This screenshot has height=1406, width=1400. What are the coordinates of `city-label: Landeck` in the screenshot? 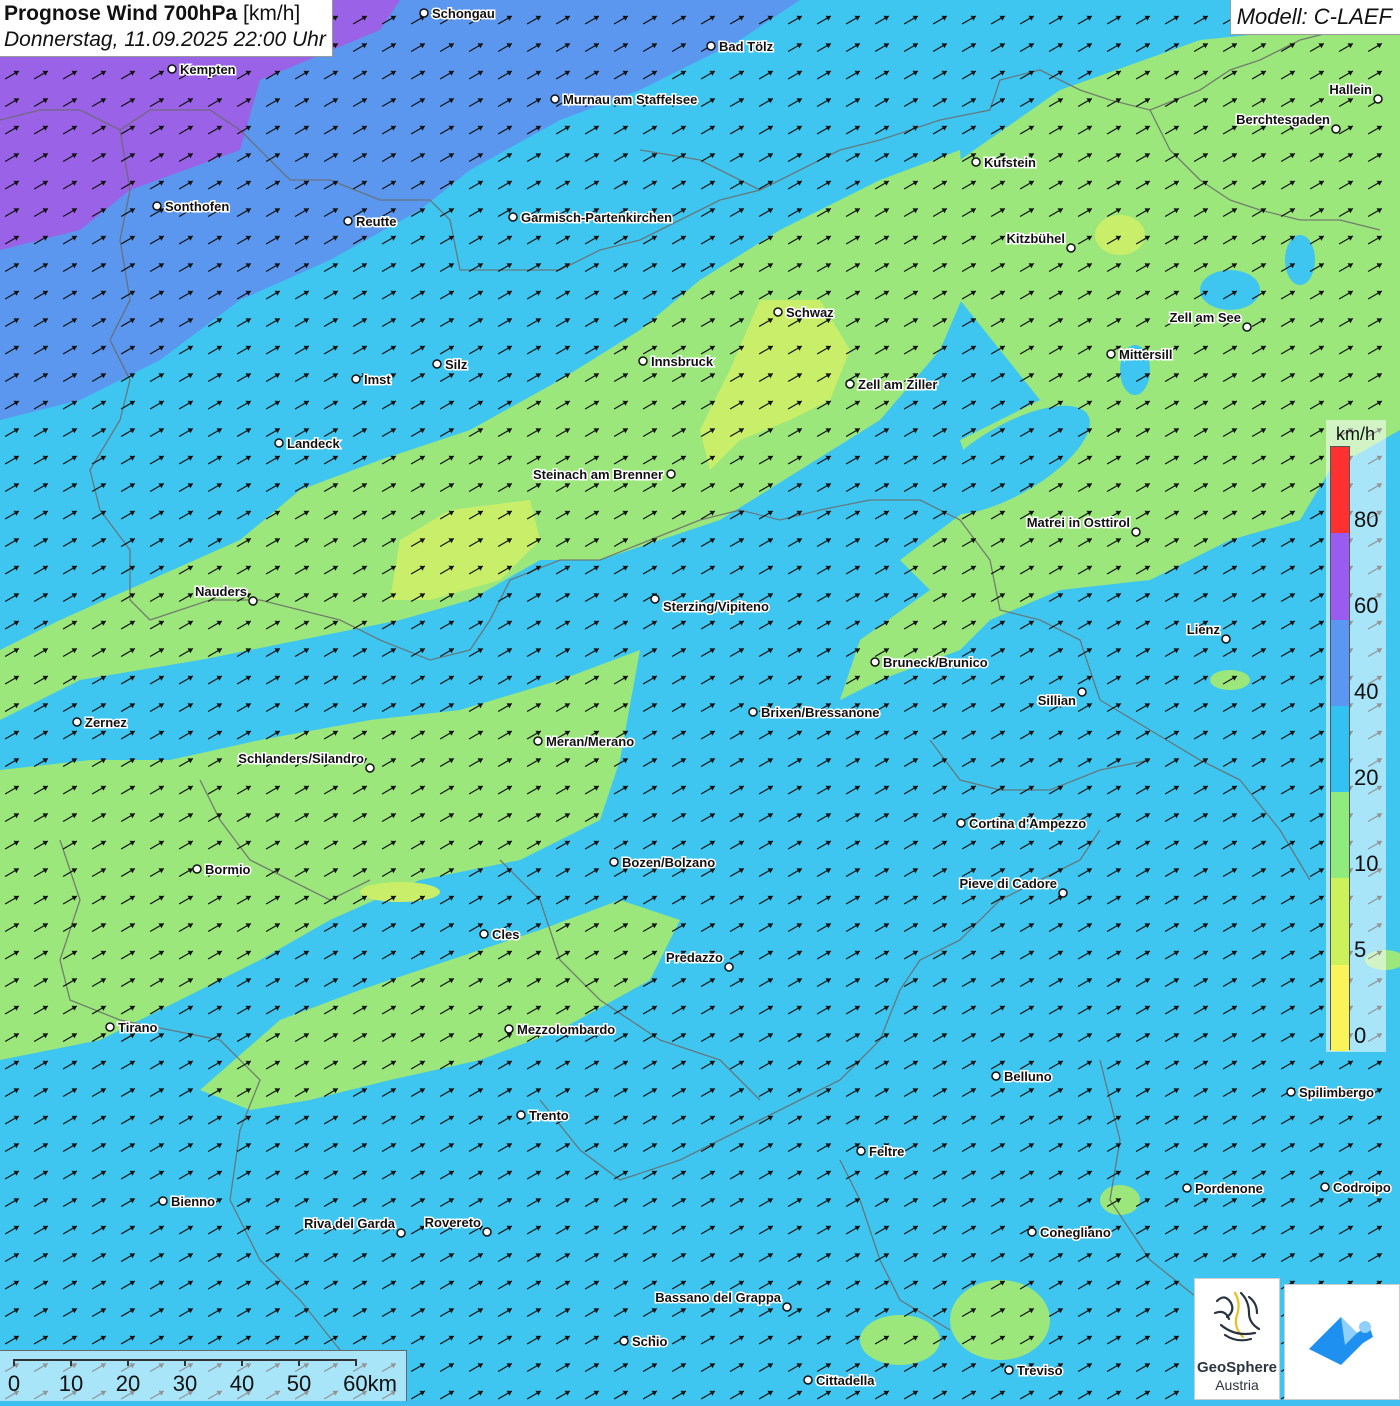 It's located at (314, 443).